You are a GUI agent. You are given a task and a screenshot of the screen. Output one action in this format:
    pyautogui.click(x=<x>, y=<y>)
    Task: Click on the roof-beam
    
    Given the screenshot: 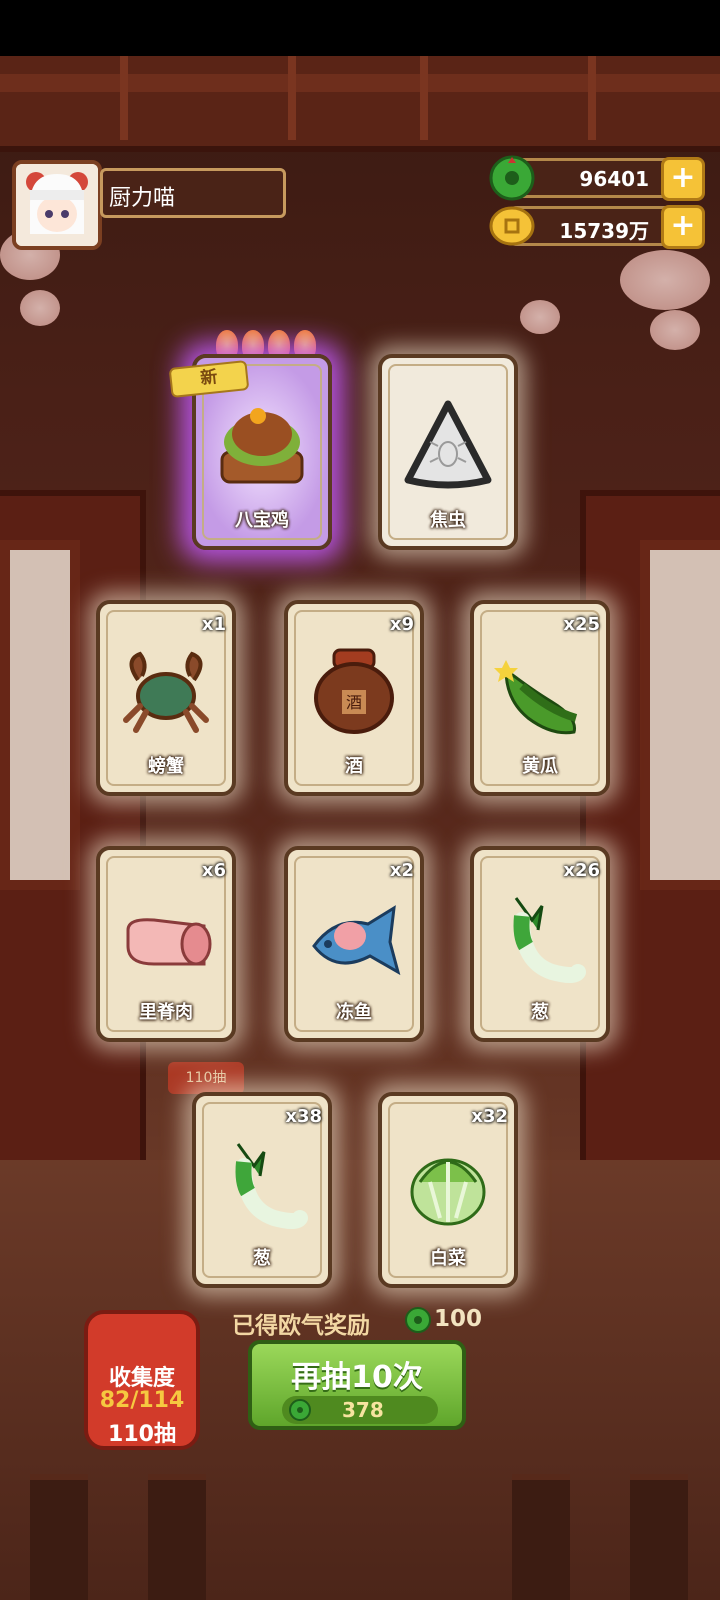 What is the action you would take?
    pyautogui.click(x=360, y=104)
    